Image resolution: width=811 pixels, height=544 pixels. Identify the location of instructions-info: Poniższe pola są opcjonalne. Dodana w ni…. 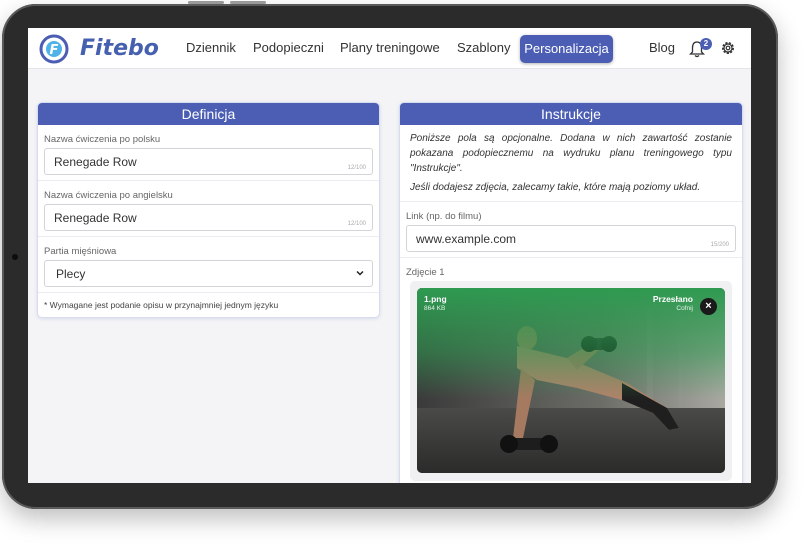
(571, 163).